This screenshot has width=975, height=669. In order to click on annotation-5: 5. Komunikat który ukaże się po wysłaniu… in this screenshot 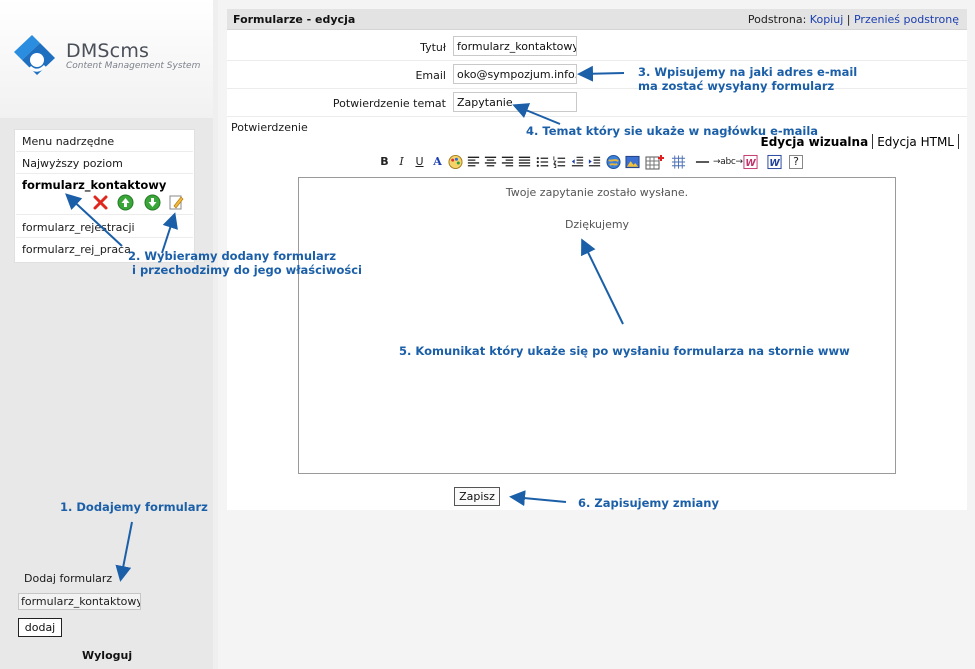, I will do `click(624, 351)`.